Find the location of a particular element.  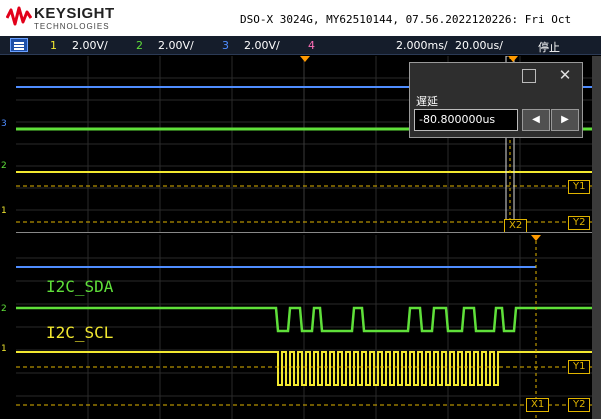

channel-markers-strip: 3 2 1 2 1 is located at coordinates (8, 237).